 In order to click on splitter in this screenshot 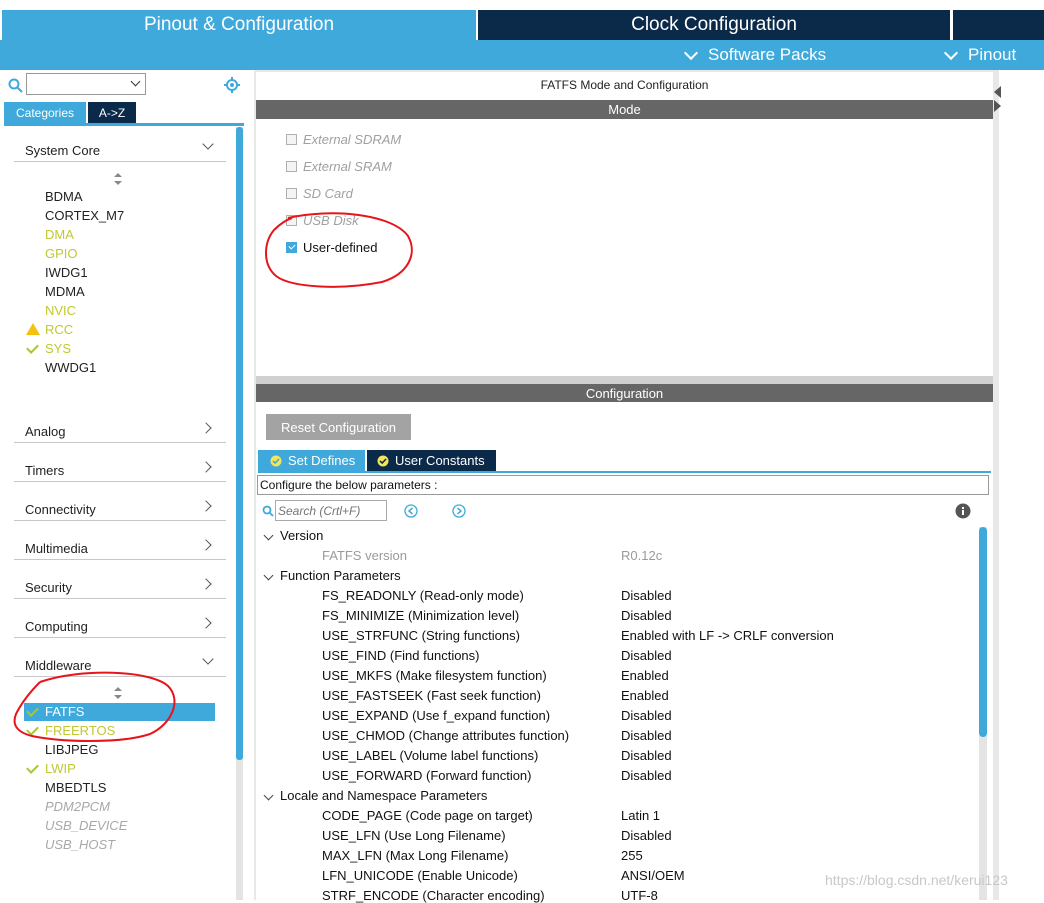, I will do `click(624, 380)`.